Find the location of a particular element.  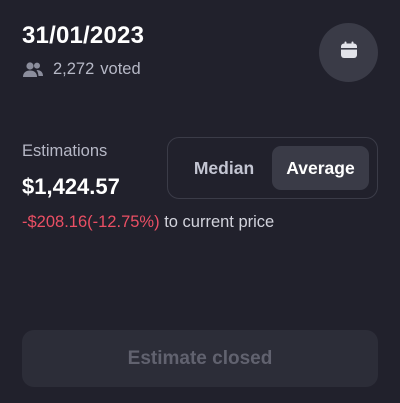

median-average-toggle: Median Average is located at coordinates (272, 168).